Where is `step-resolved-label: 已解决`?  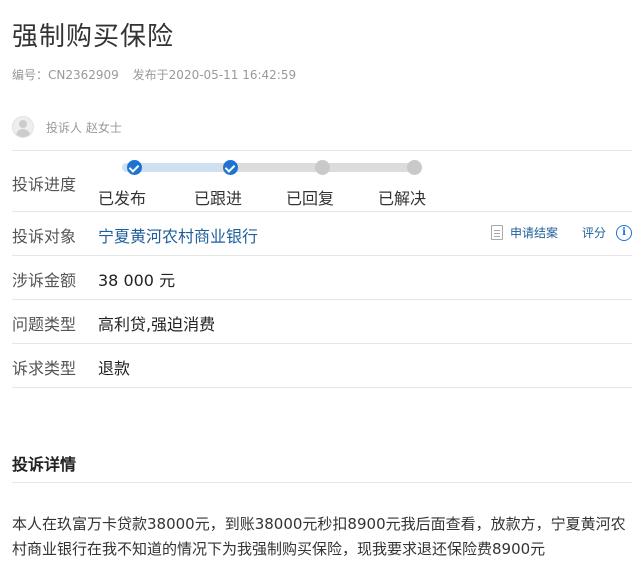
step-resolved-label: 已解决 is located at coordinates (402, 198).